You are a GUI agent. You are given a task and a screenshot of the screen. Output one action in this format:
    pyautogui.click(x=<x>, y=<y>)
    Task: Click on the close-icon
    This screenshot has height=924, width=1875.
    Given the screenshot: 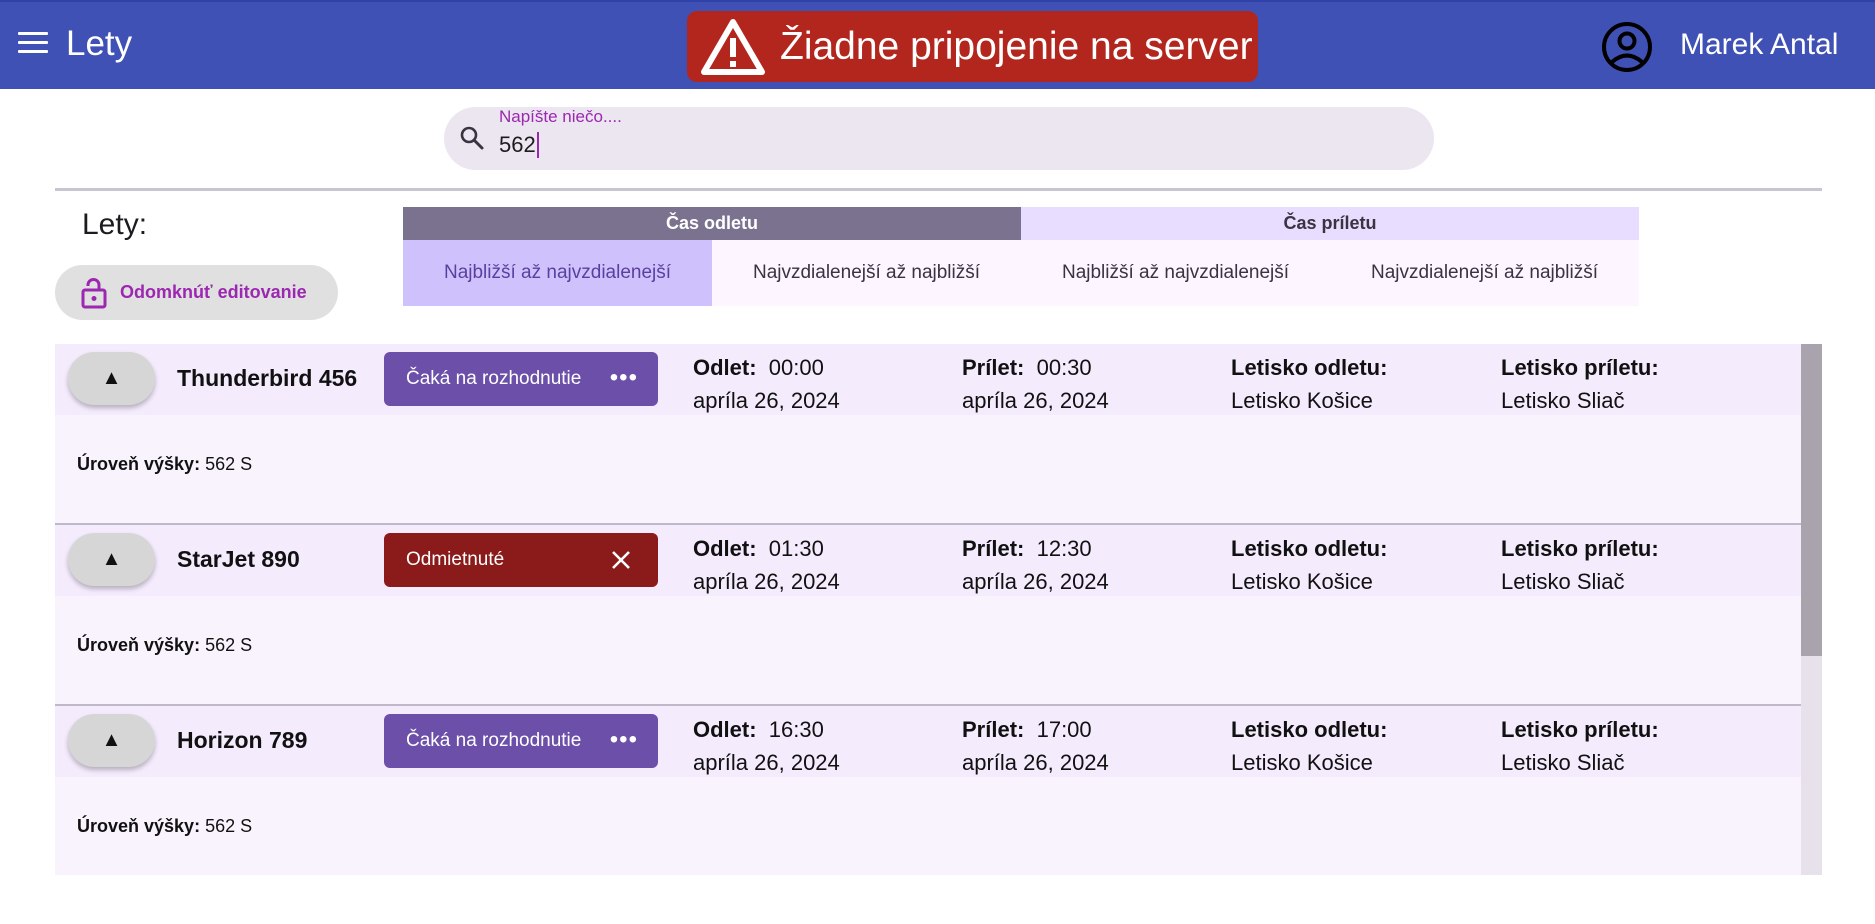 What is the action you would take?
    pyautogui.click(x=621, y=560)
    